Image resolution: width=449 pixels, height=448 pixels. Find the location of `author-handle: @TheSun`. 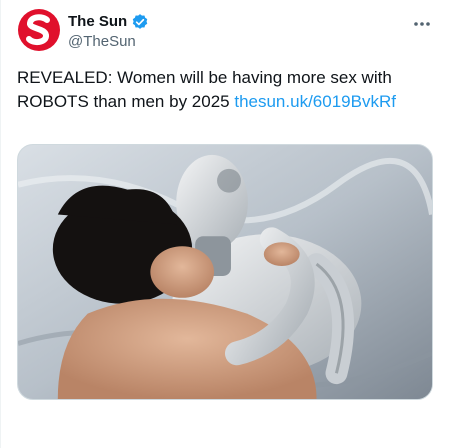

author-handle: @TheSun is located at coordinates (102, 42).